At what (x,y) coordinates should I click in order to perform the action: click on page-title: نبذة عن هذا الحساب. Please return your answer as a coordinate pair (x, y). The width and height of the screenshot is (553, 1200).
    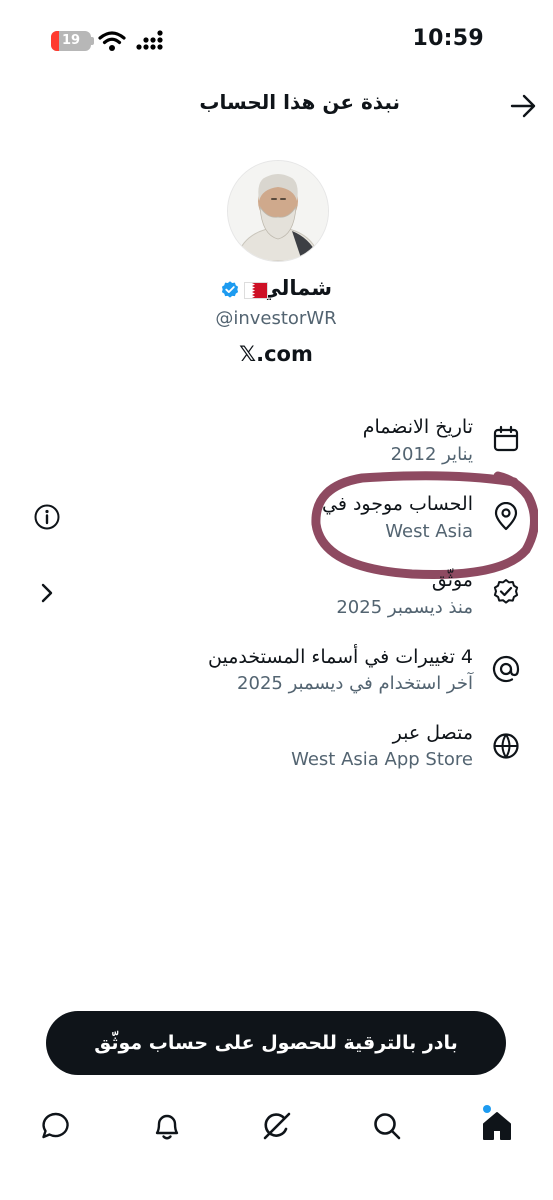
    Looking at the image, I should click on (299, 102).